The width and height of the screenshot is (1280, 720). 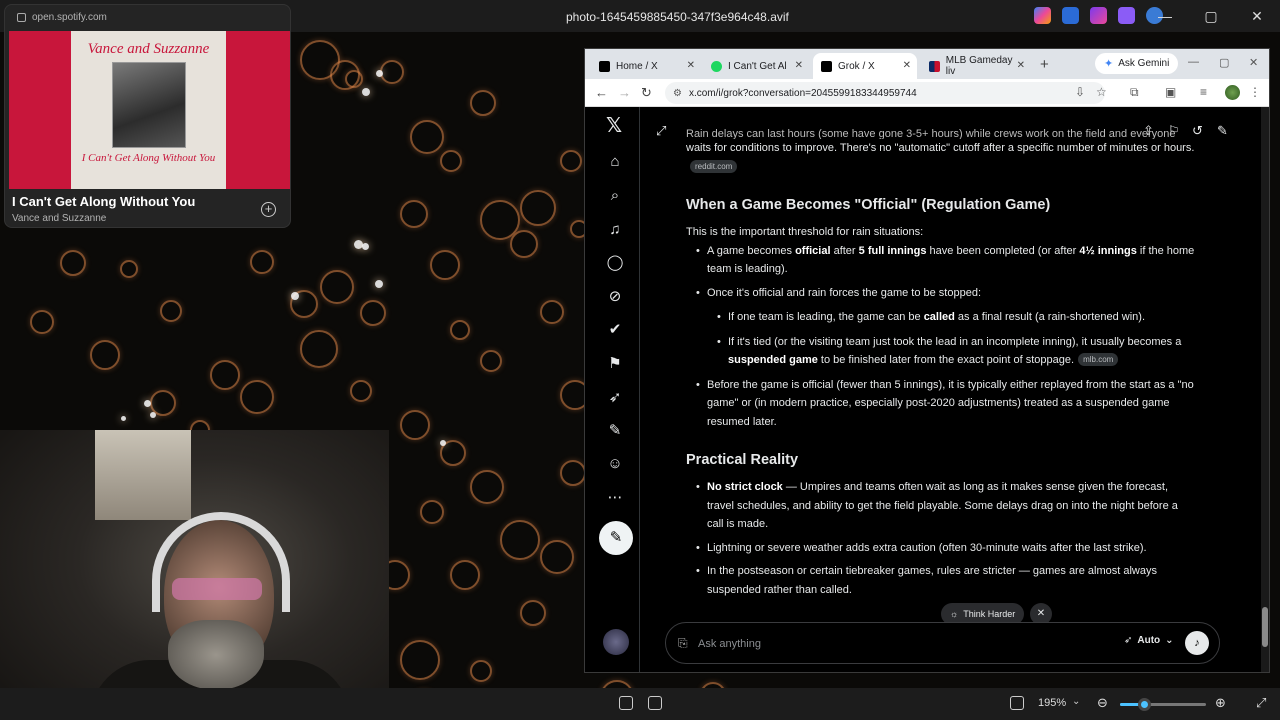 I want to click on account-avatar, so click(x=616, y=642).